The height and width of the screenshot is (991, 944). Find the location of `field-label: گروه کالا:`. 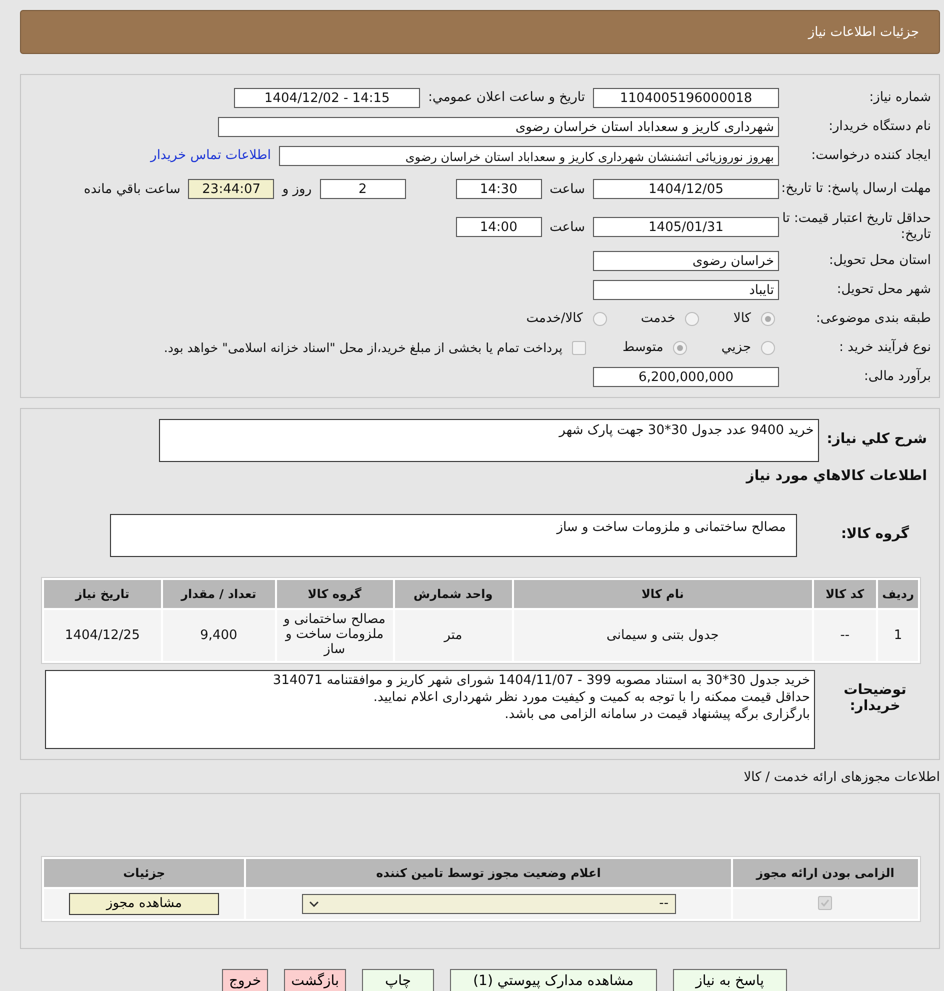

field-label: گروه کالا: is located at coordinates (875, 533).